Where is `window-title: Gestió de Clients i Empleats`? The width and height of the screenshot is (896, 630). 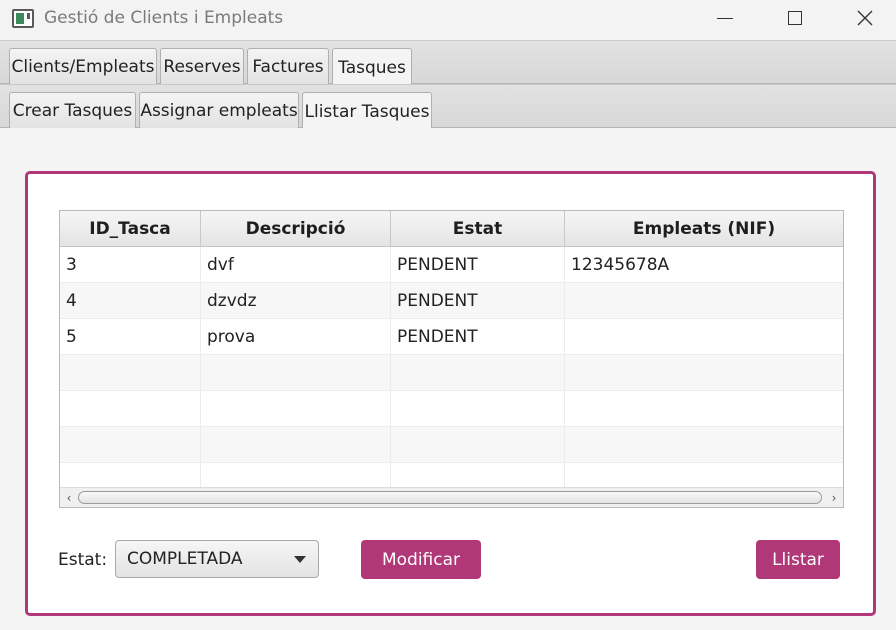 window-title: Gestió de Clients i Empleats is located at coordinates (164, 18).